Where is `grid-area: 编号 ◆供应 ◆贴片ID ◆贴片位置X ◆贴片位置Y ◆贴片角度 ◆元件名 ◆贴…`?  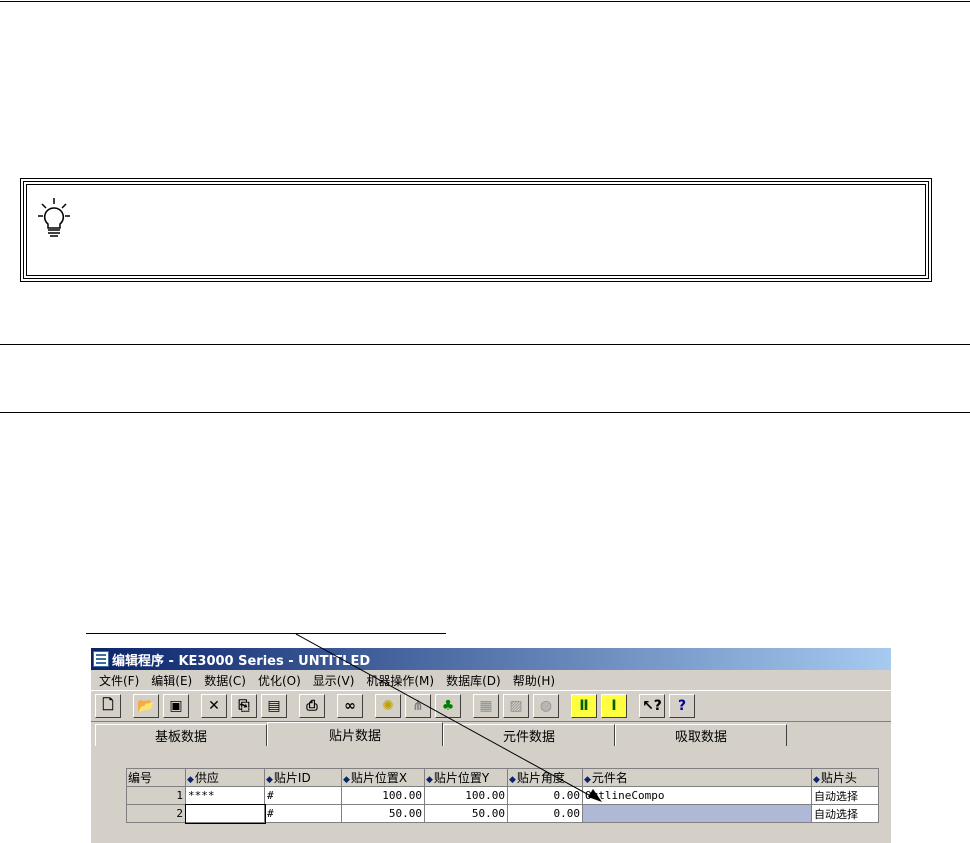
grid-area: 编号 ◆供应 ◆贴片ID ◆贴片位置X ◆贴片位置Y ◆贴片角度 ◆元件名 ◆贴… is located at coordinates (491, 805).